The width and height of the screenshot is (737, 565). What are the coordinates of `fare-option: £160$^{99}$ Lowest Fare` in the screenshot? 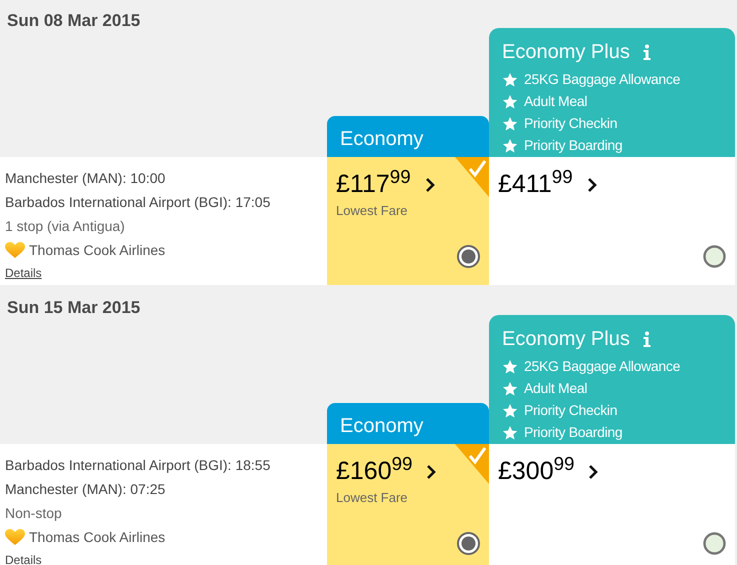 It's located at (408, 504).